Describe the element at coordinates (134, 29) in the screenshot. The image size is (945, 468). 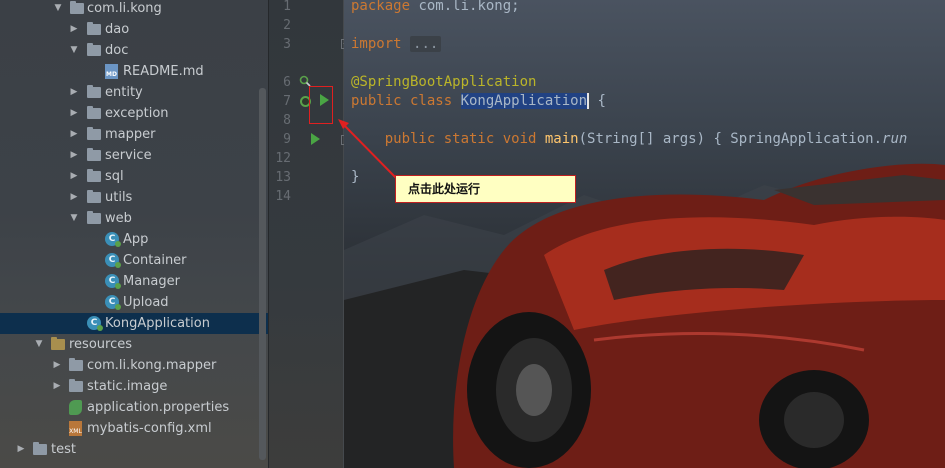
I see `tree-item-dao: ▶ dao` at that location.